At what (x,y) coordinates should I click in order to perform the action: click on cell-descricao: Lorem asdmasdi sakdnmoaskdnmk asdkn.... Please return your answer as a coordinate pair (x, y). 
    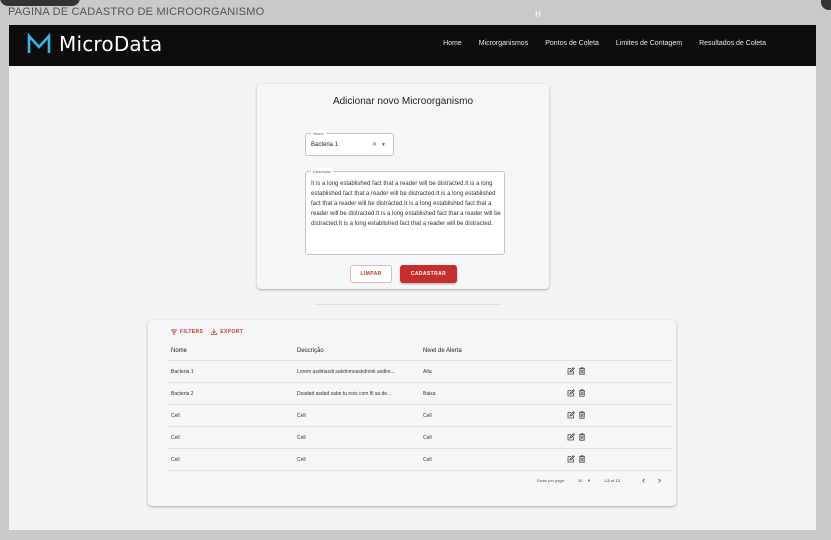
    Looking at the image, I should click on (346, 372).